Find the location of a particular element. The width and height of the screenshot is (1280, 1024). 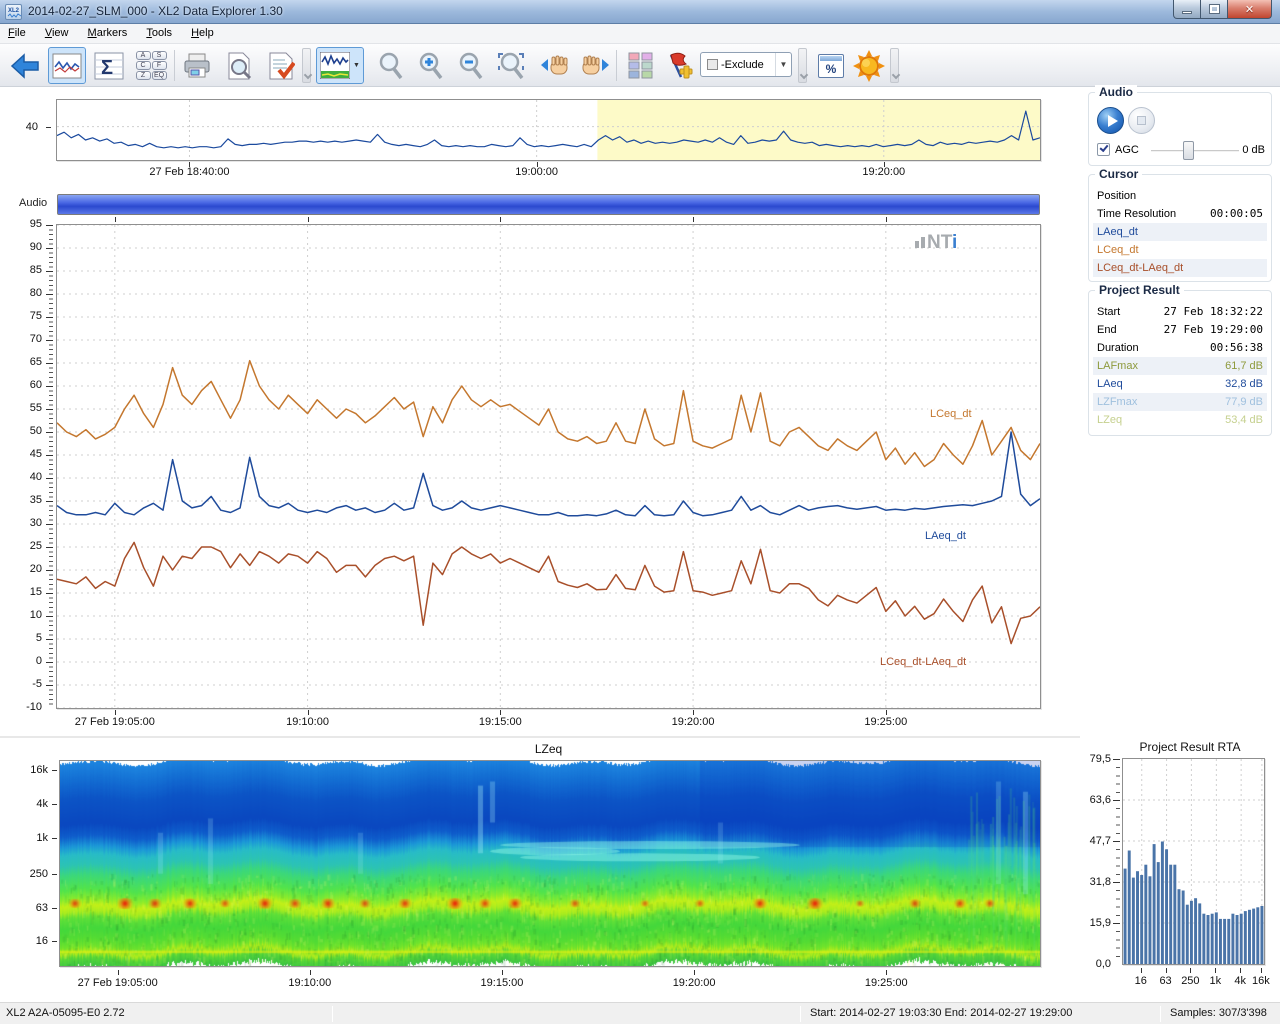

pan-right-button is located at coordinates (595, 65).